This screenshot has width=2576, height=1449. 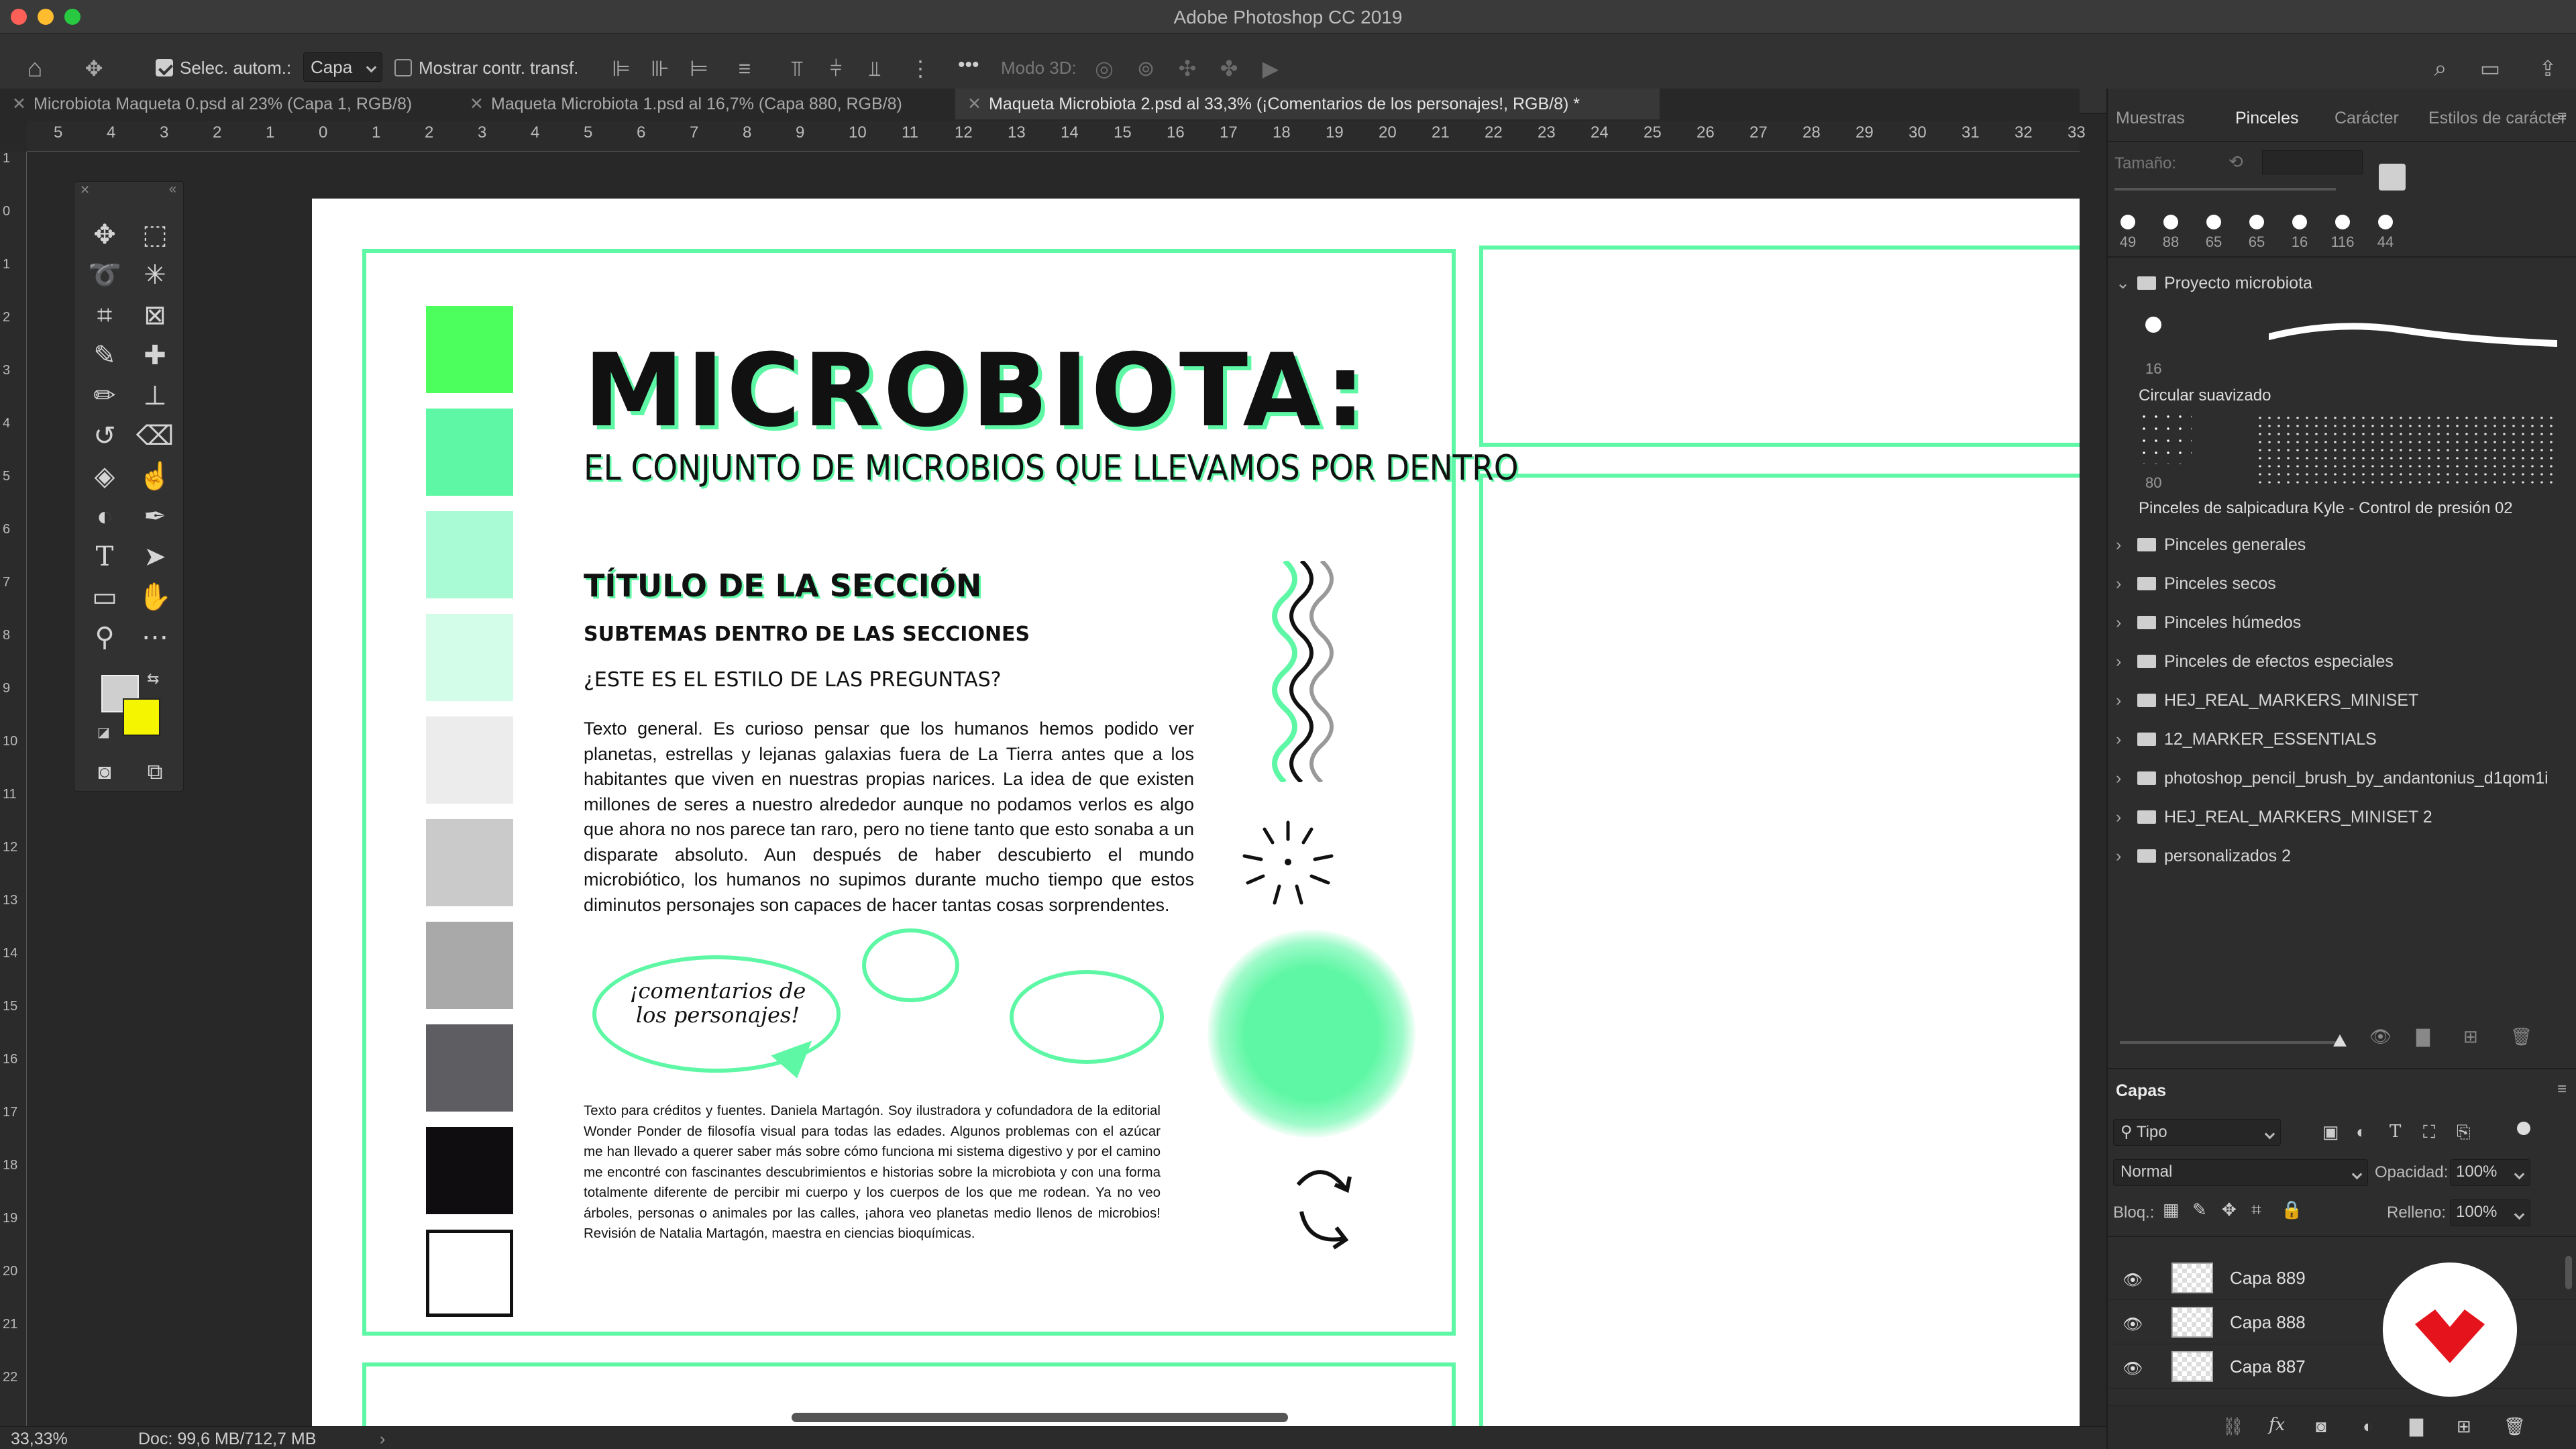 What do you see at coordinates (1040, 1417) in the screenshot?
I see `horizontal-scrollbar` at bounding box center [1040, 1417].